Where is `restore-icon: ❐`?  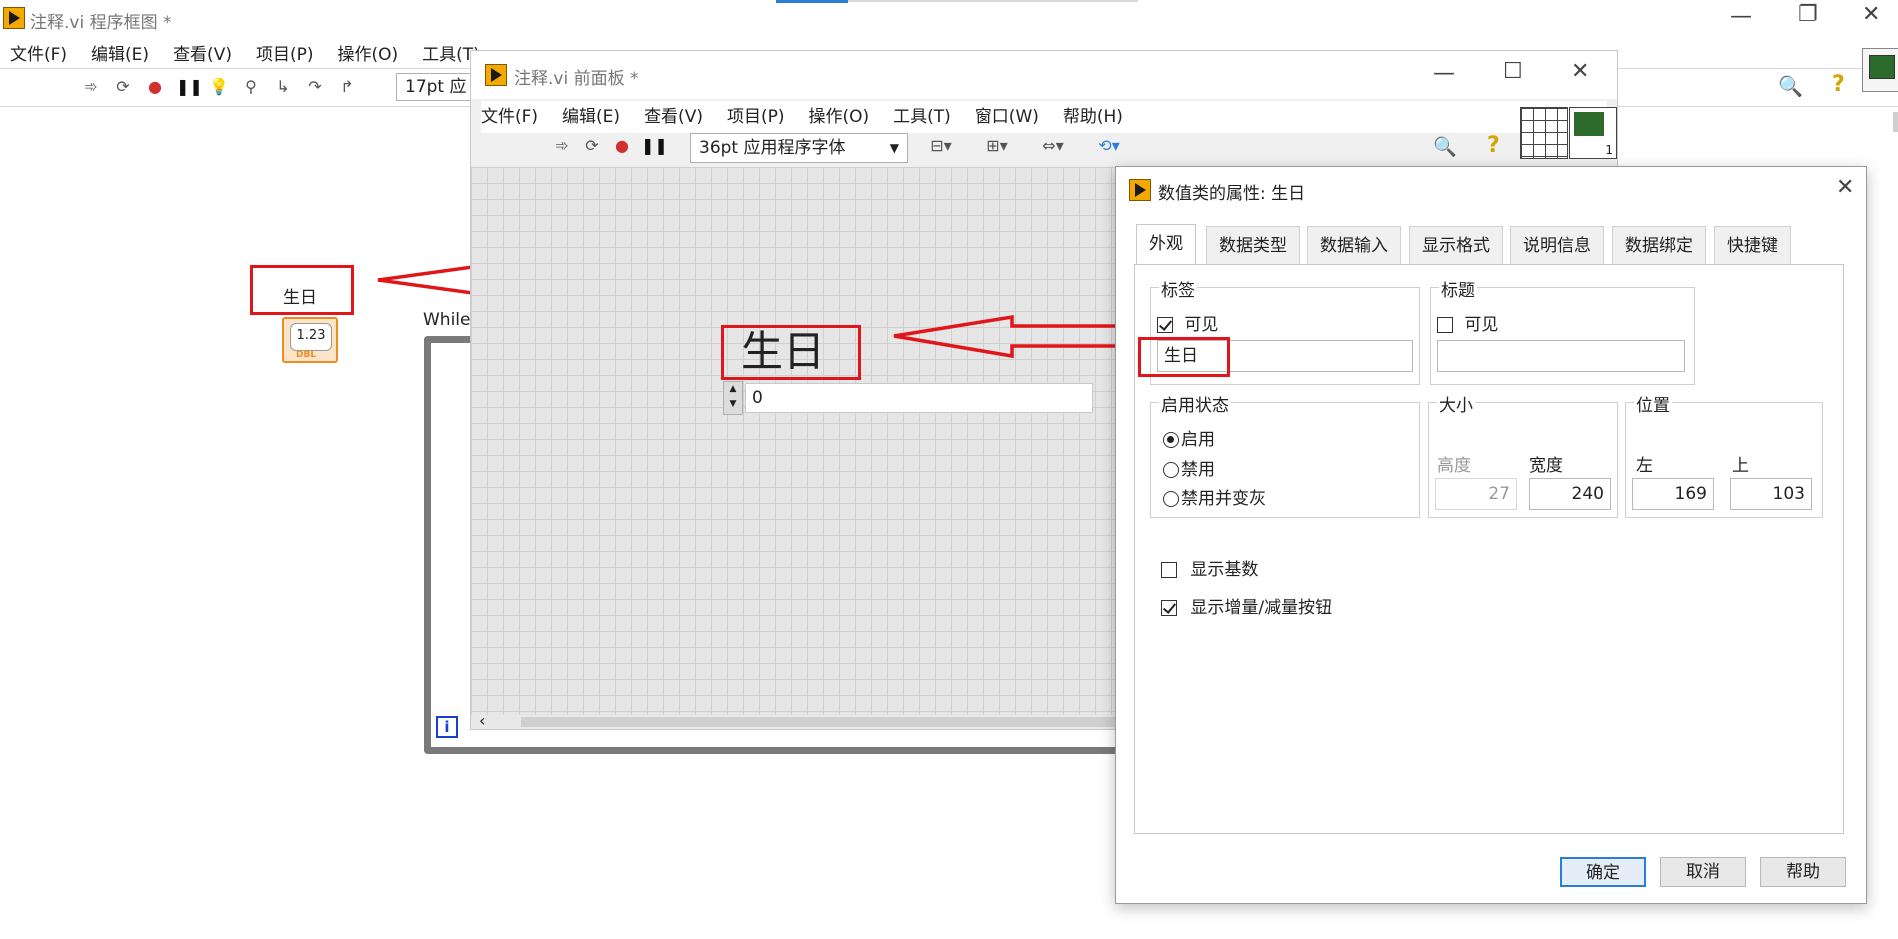
restore-icon: ❐ is located at coordinates (1808, 14).